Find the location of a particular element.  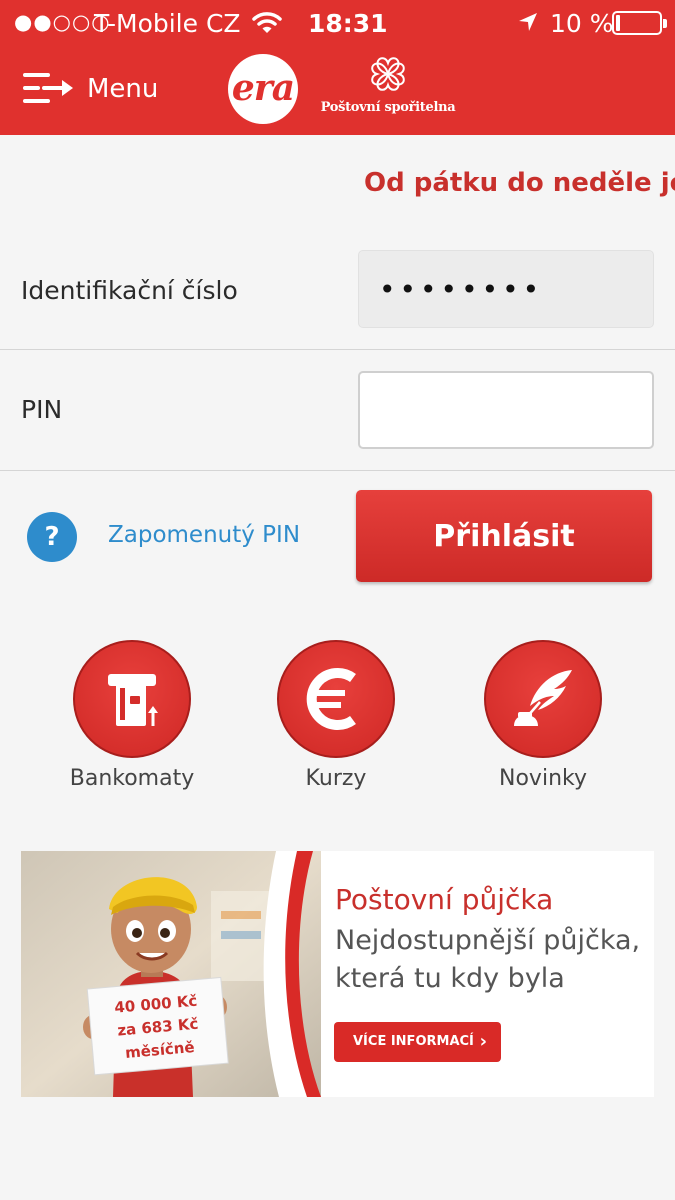

quill-icon is located at coordinates (543, 698).